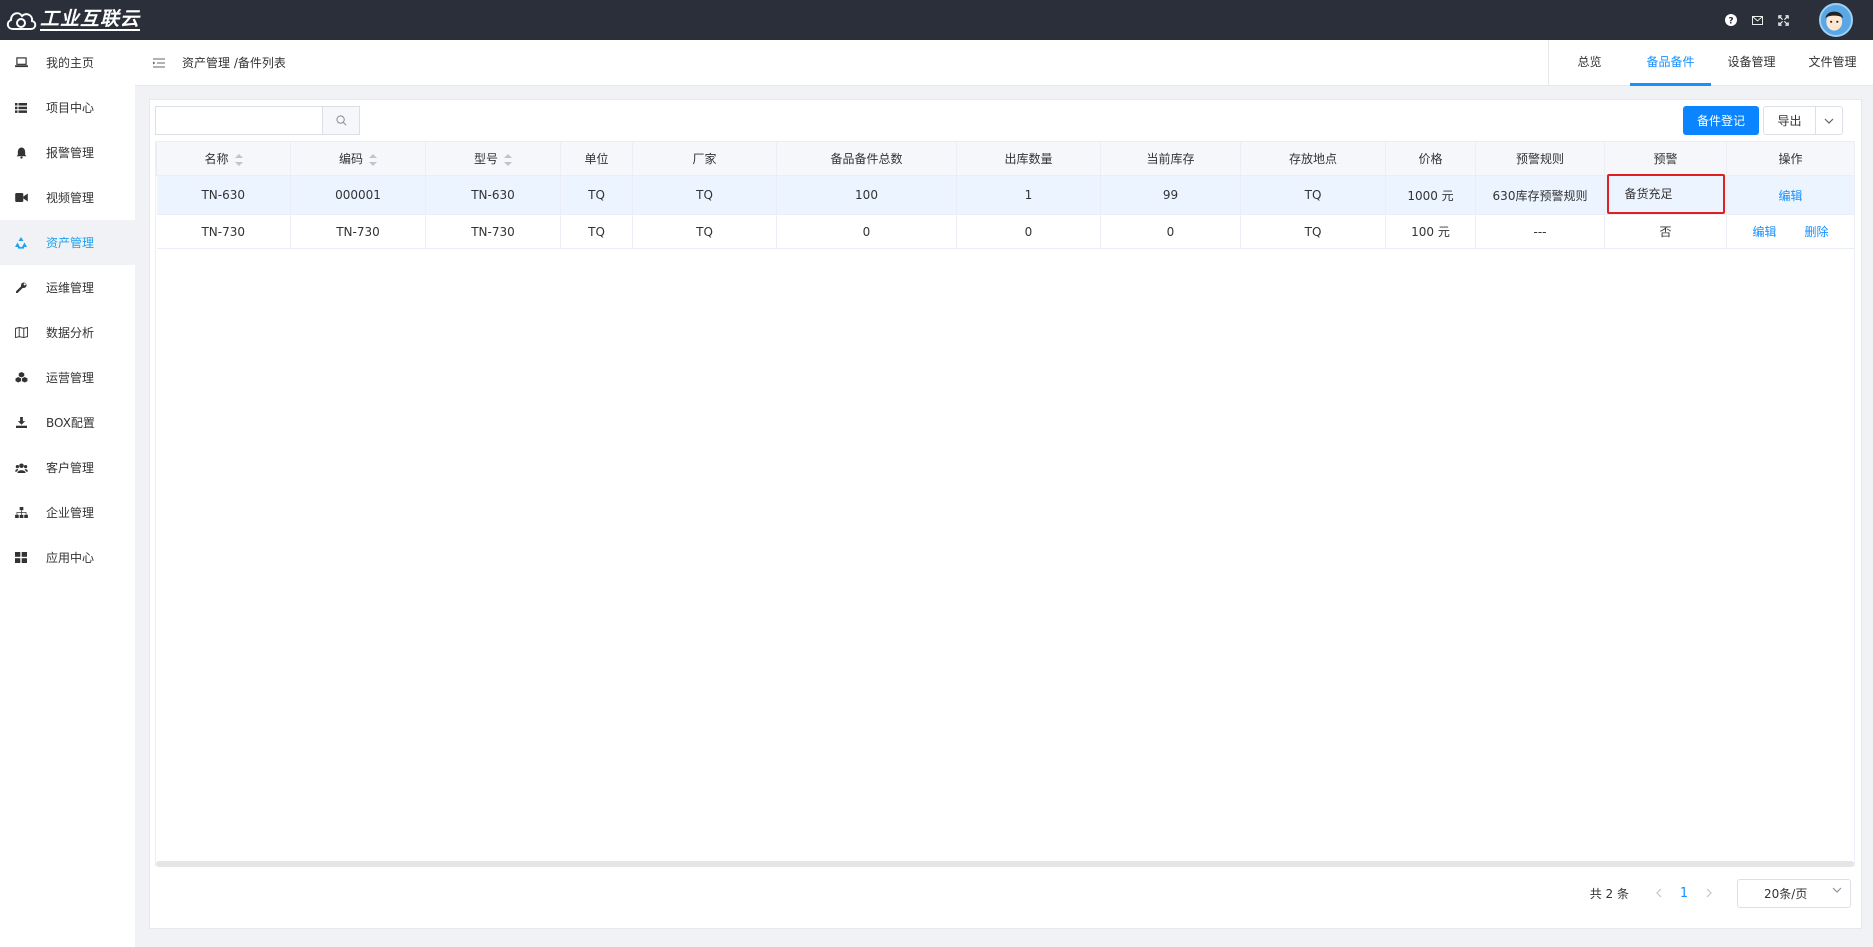 The image size is (1873, 947). Describe the element at coordinates (21, 378) in the screenshot. I see `cubes-icon` at that location.